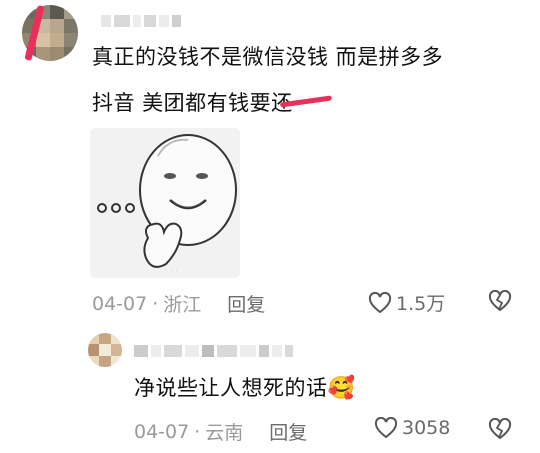 This screenshot has width=540, height=453. Describe the element at coordinates (231, 388) in the screenshot. I see `reply-text-content: 净说些让人想死的话` at that location.